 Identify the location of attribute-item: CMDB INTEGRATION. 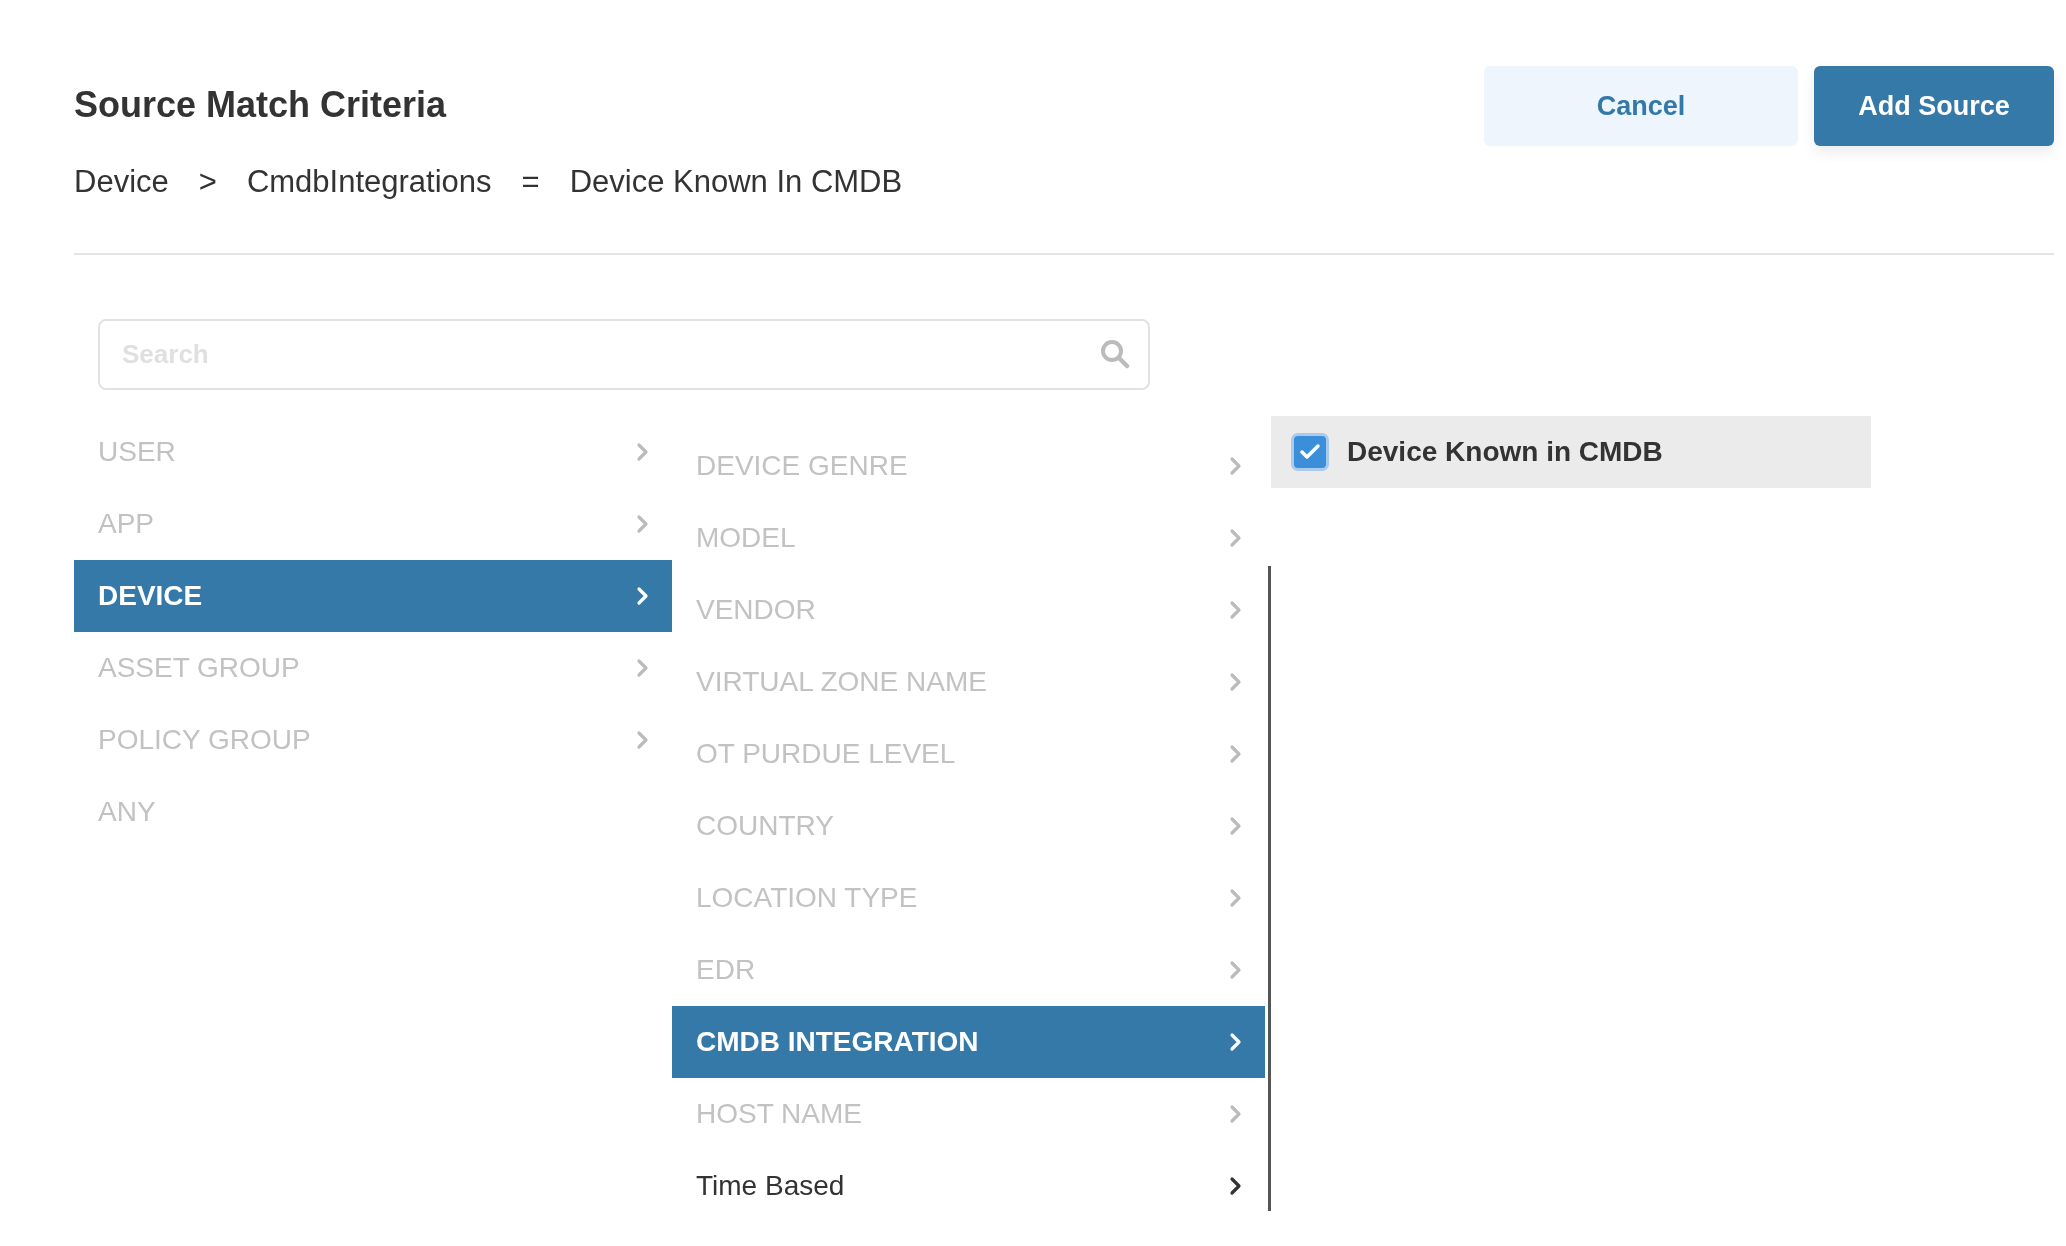
(968, 1042).